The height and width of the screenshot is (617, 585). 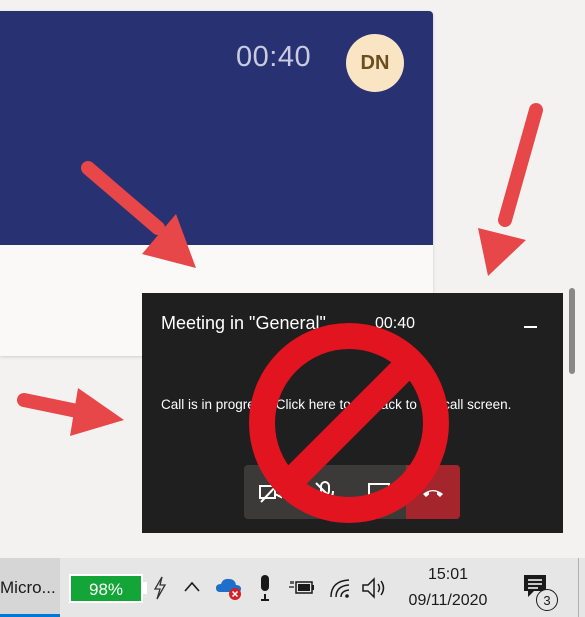 What do you see at coordinates (145, 588) in the screenshot?
I see `battery-cap` at bounding box center [145, 588].